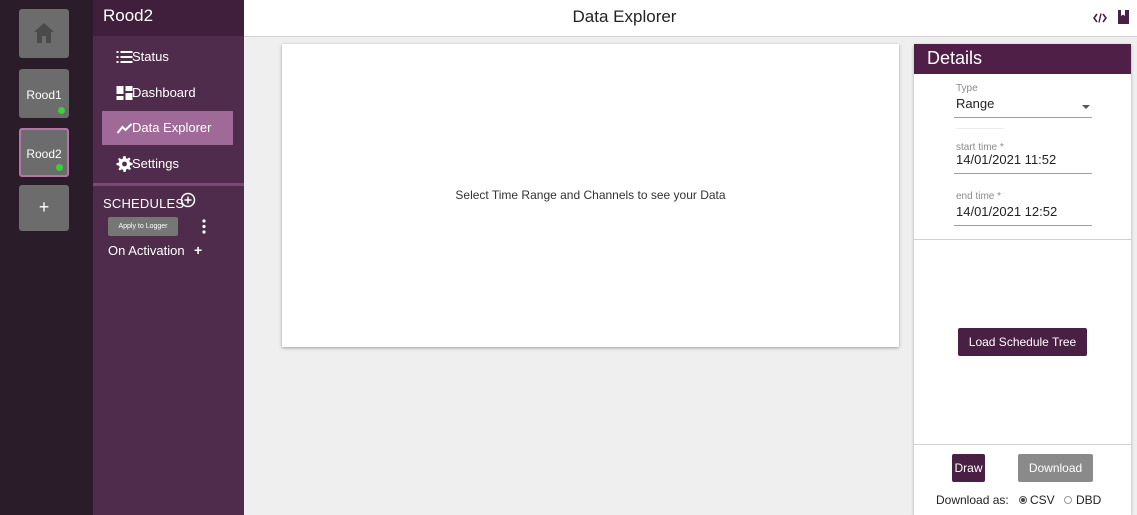 This screenshot has height=515, width=1137. I want to click on dbd-radio-label: DBD, so click(1089, 500).